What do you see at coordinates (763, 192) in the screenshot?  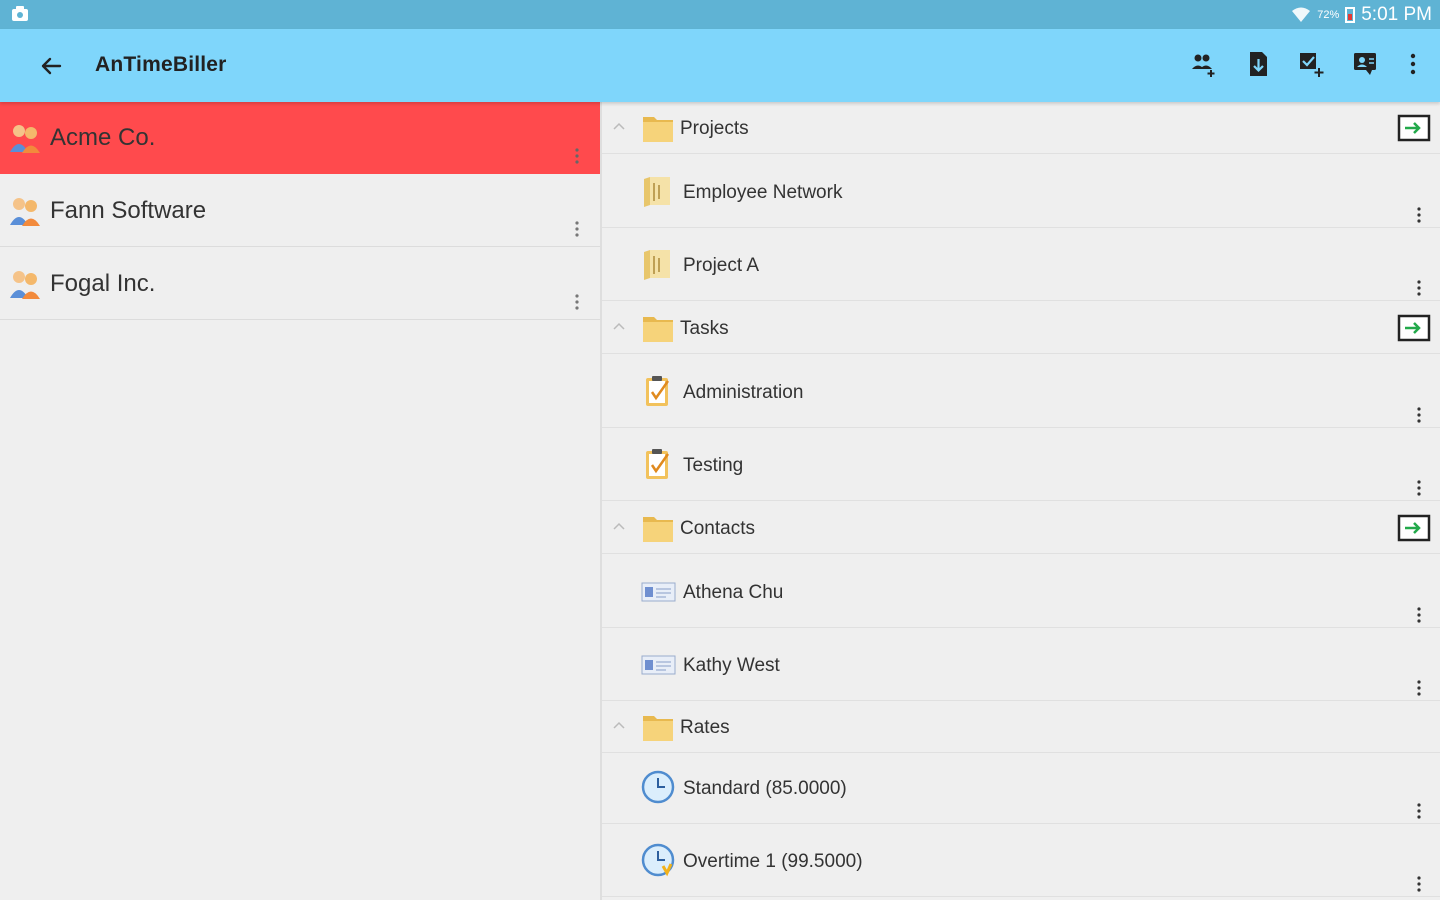 I see `item-label: Employee Network` at bounding box center [763, 192].